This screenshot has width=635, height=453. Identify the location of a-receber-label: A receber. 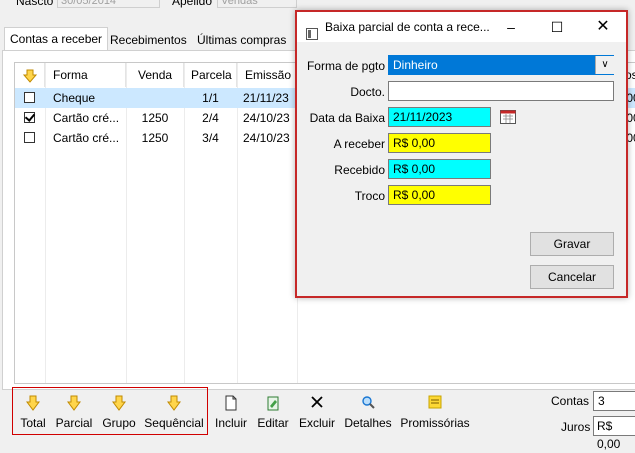
(359, 144).